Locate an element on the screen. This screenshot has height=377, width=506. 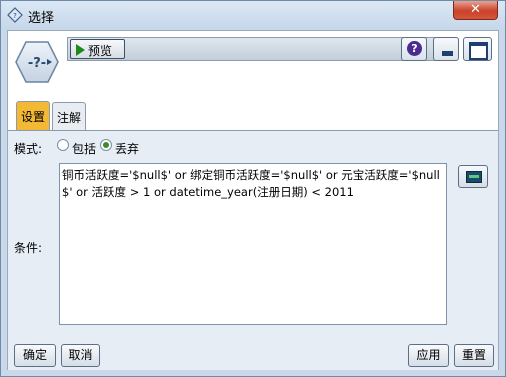
expression-builder-button is located at coordinates (473, 176).